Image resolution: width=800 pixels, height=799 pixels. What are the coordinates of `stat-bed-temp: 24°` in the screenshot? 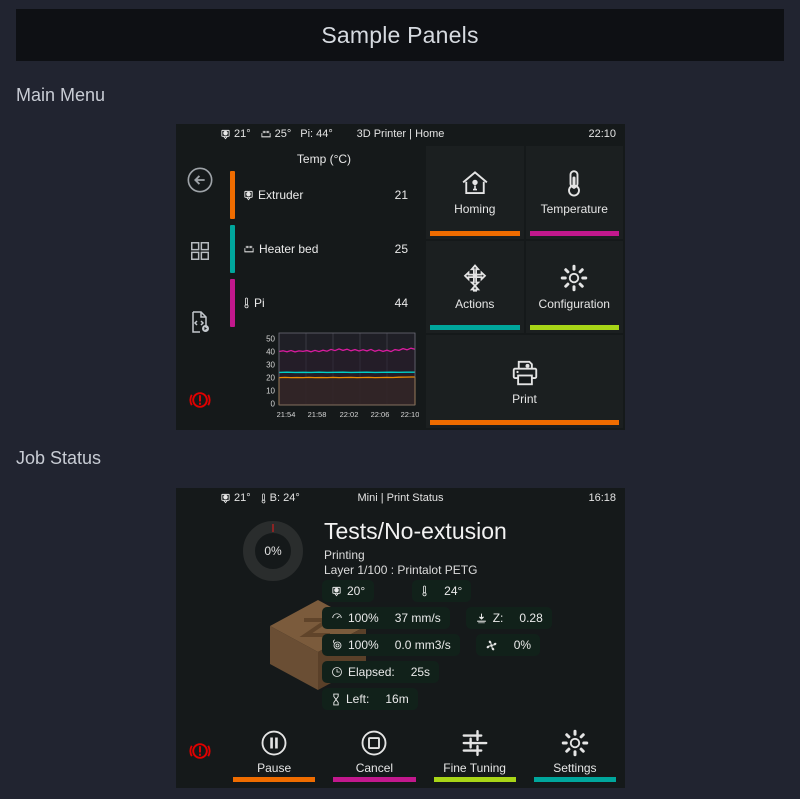 It's located at (442, 591).